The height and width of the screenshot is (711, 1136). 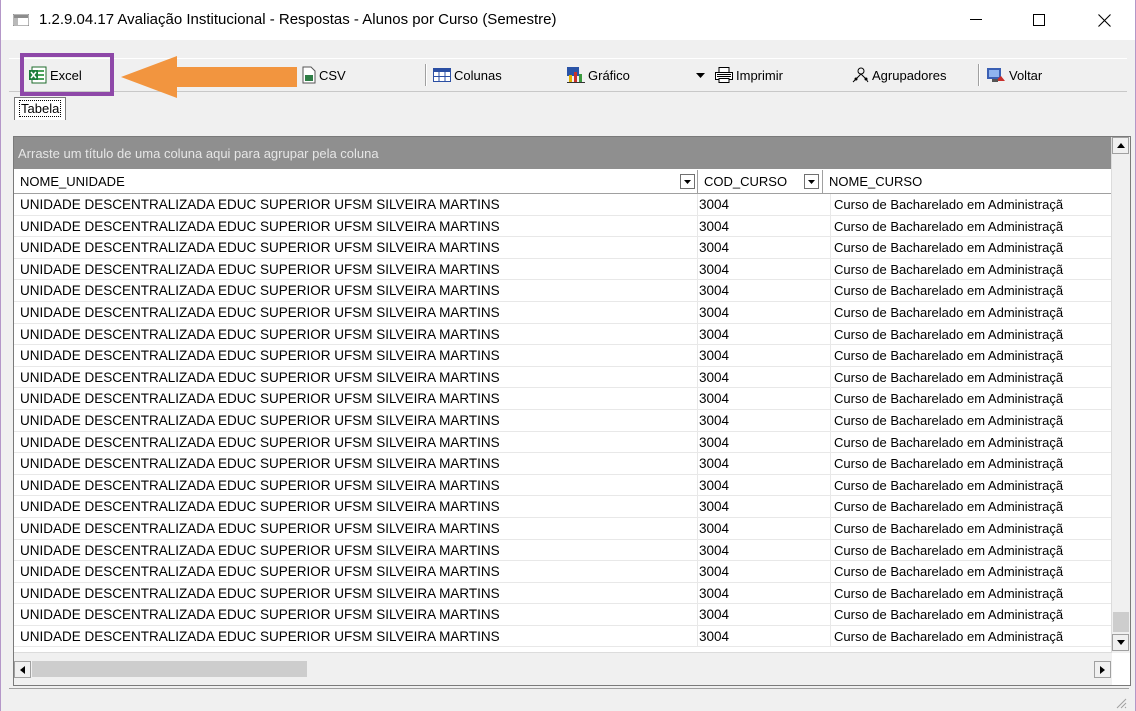 I want to click on column-header-nome-curso: NOME_CURSO, so click(x=967, y=182).